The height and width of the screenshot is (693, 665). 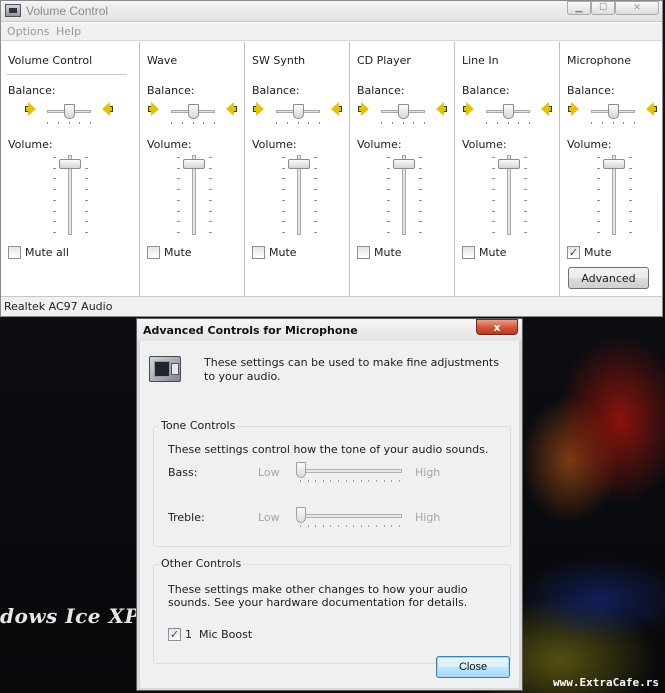 I want to click on menu-bar: Options Help, so click(x=331, y=32).